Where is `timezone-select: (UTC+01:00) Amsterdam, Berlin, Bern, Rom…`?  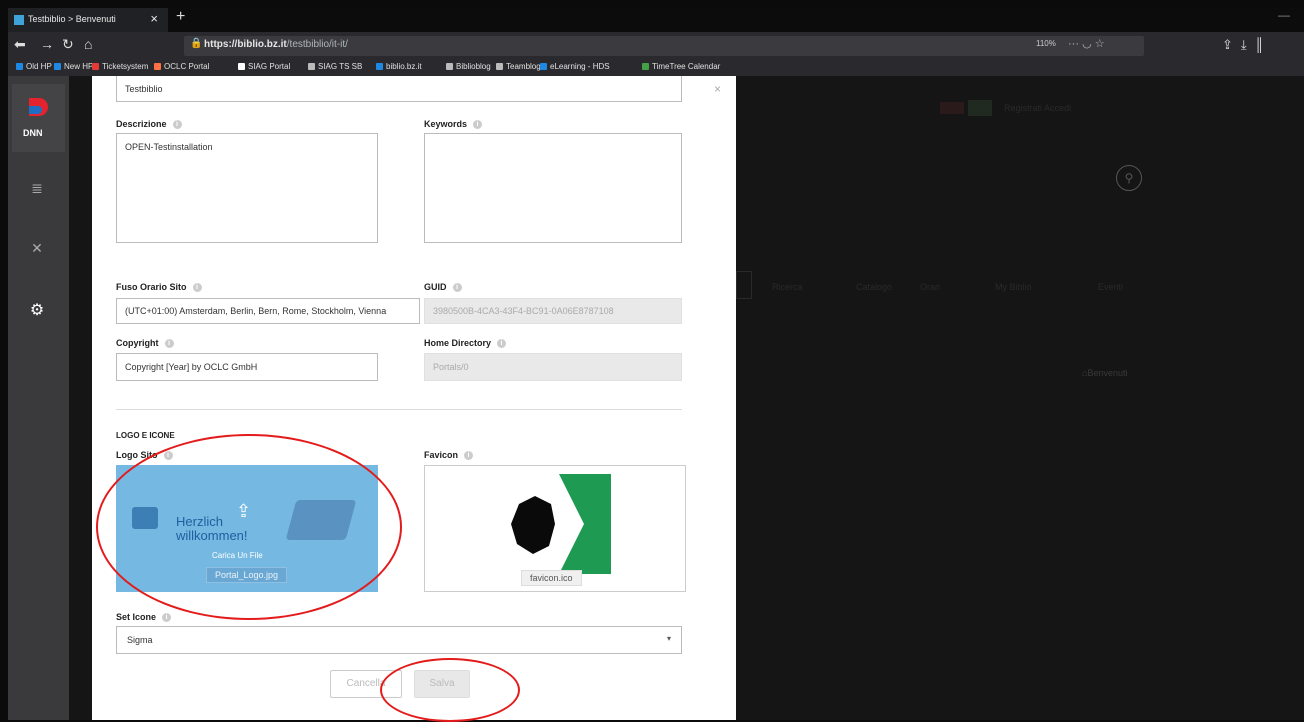
timezone-select: (UTC+01:00) Amsterdam, Berlin, Bern, Rom… is located at coordinates (268, 311).